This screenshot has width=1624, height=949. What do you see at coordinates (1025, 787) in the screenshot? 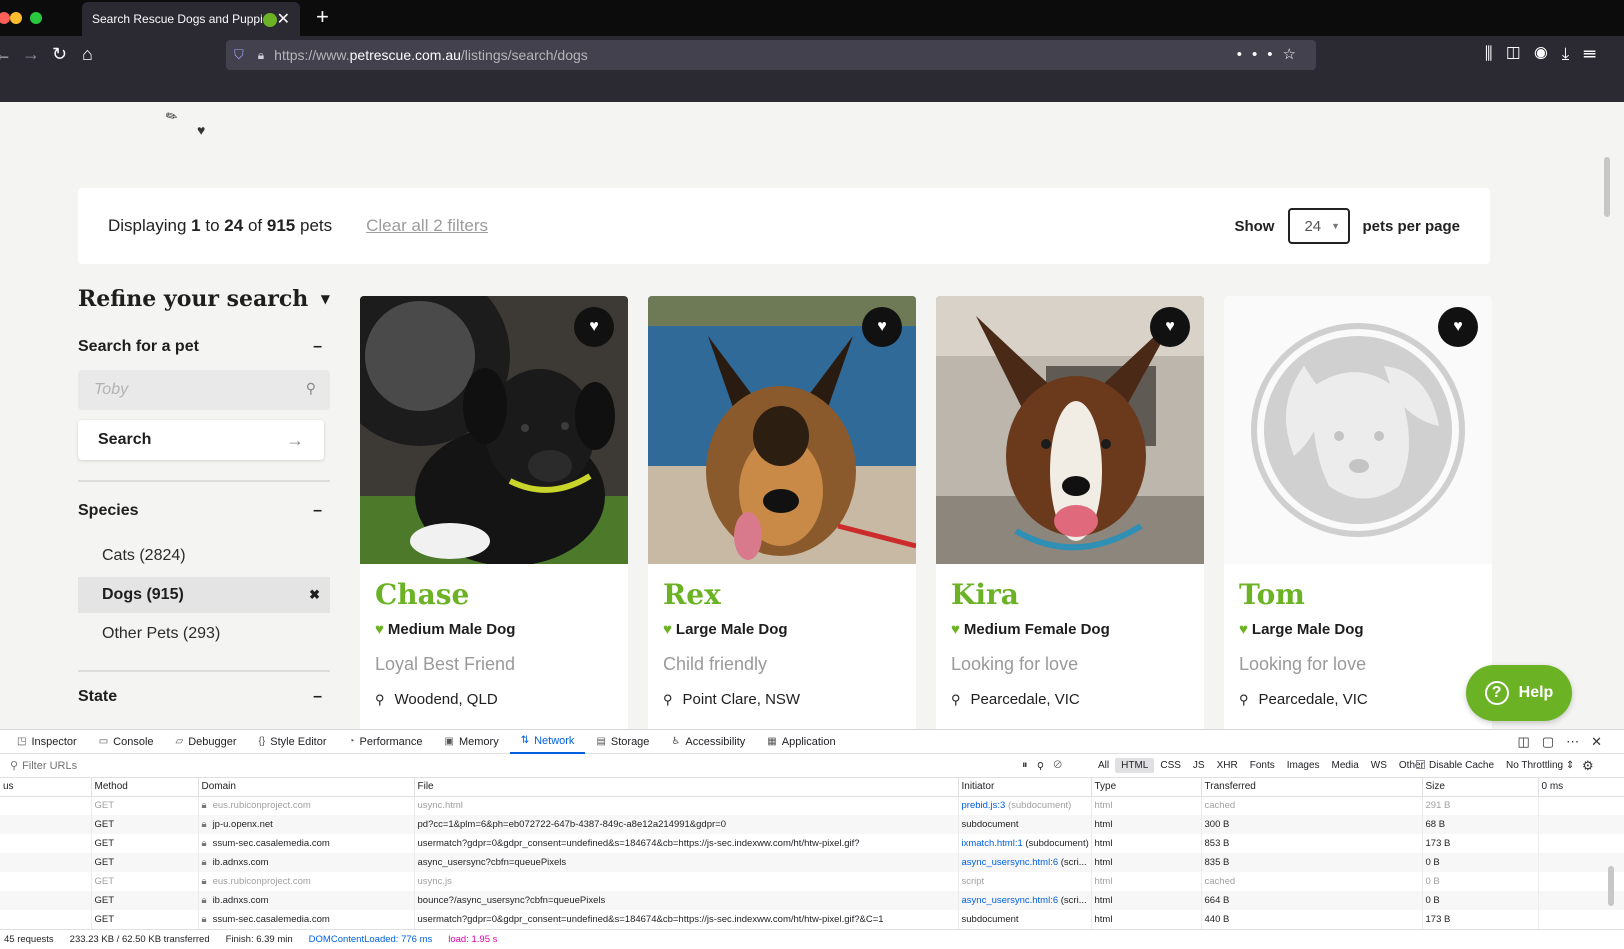
I see `col-initiator: Initiator` at bounding box center [1025, 787].